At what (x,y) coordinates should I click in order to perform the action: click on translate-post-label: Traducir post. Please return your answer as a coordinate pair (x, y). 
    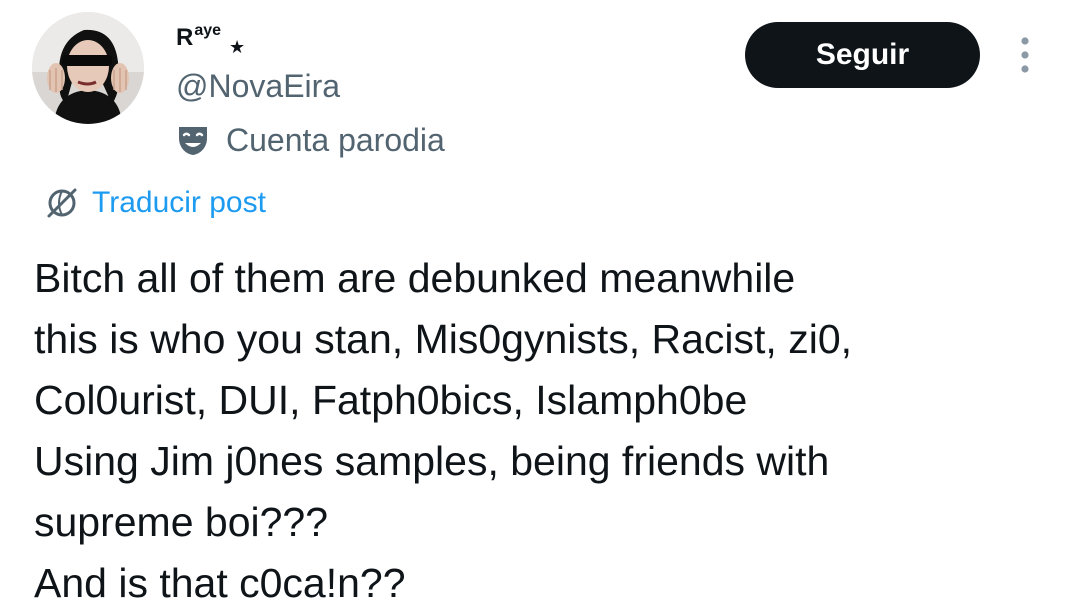
    Looking at the image, I should click on (179, 202).